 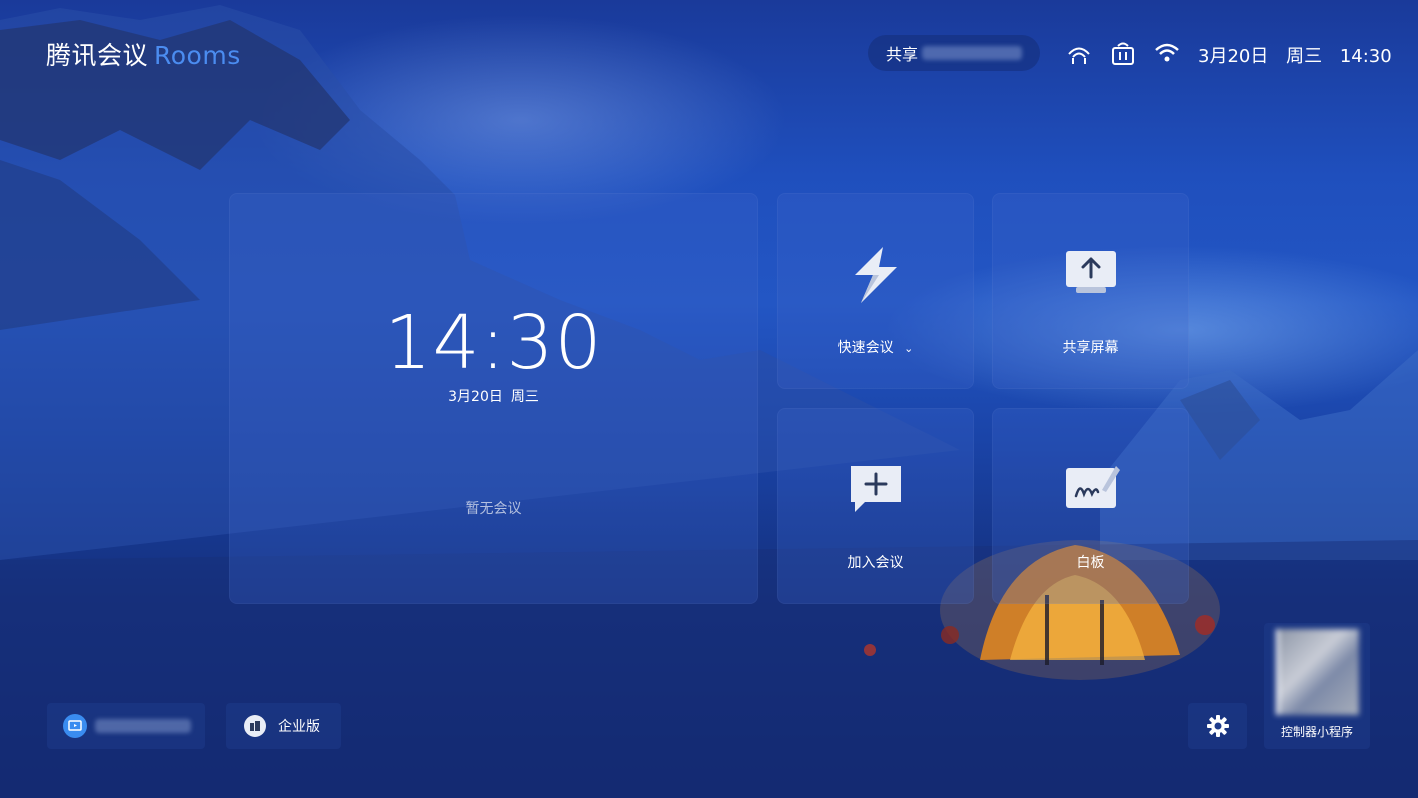 What do you see at coordinates (493, 509) in the screenshot?
I see `no-meeting-text: 暂无会议` at bounding box center [493, 509].